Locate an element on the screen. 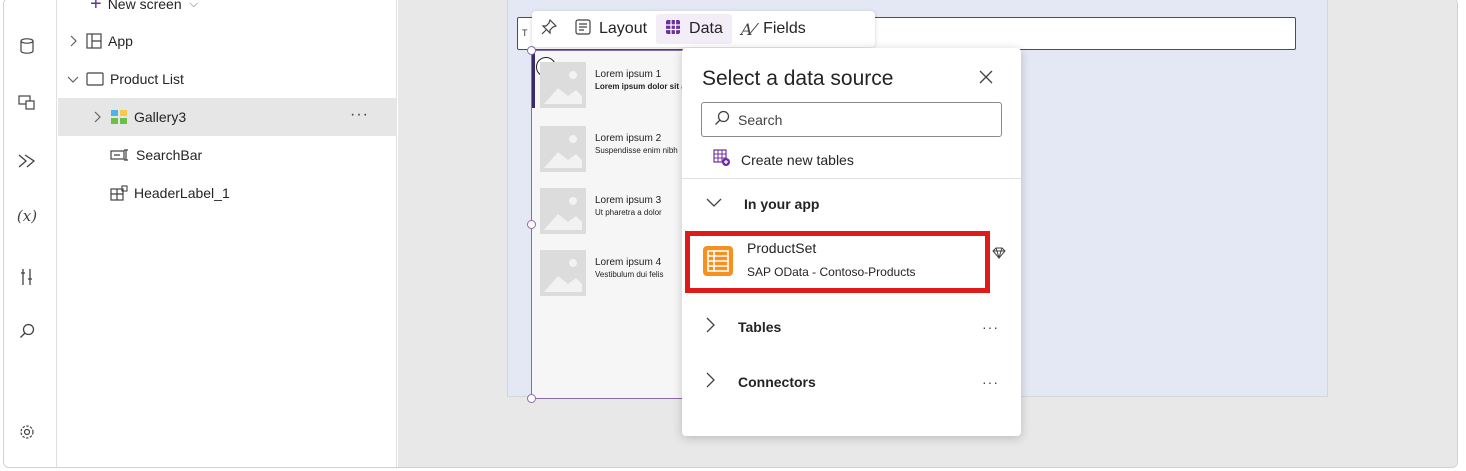  panel-title: Select a data source is located at coordinates (798, 78).